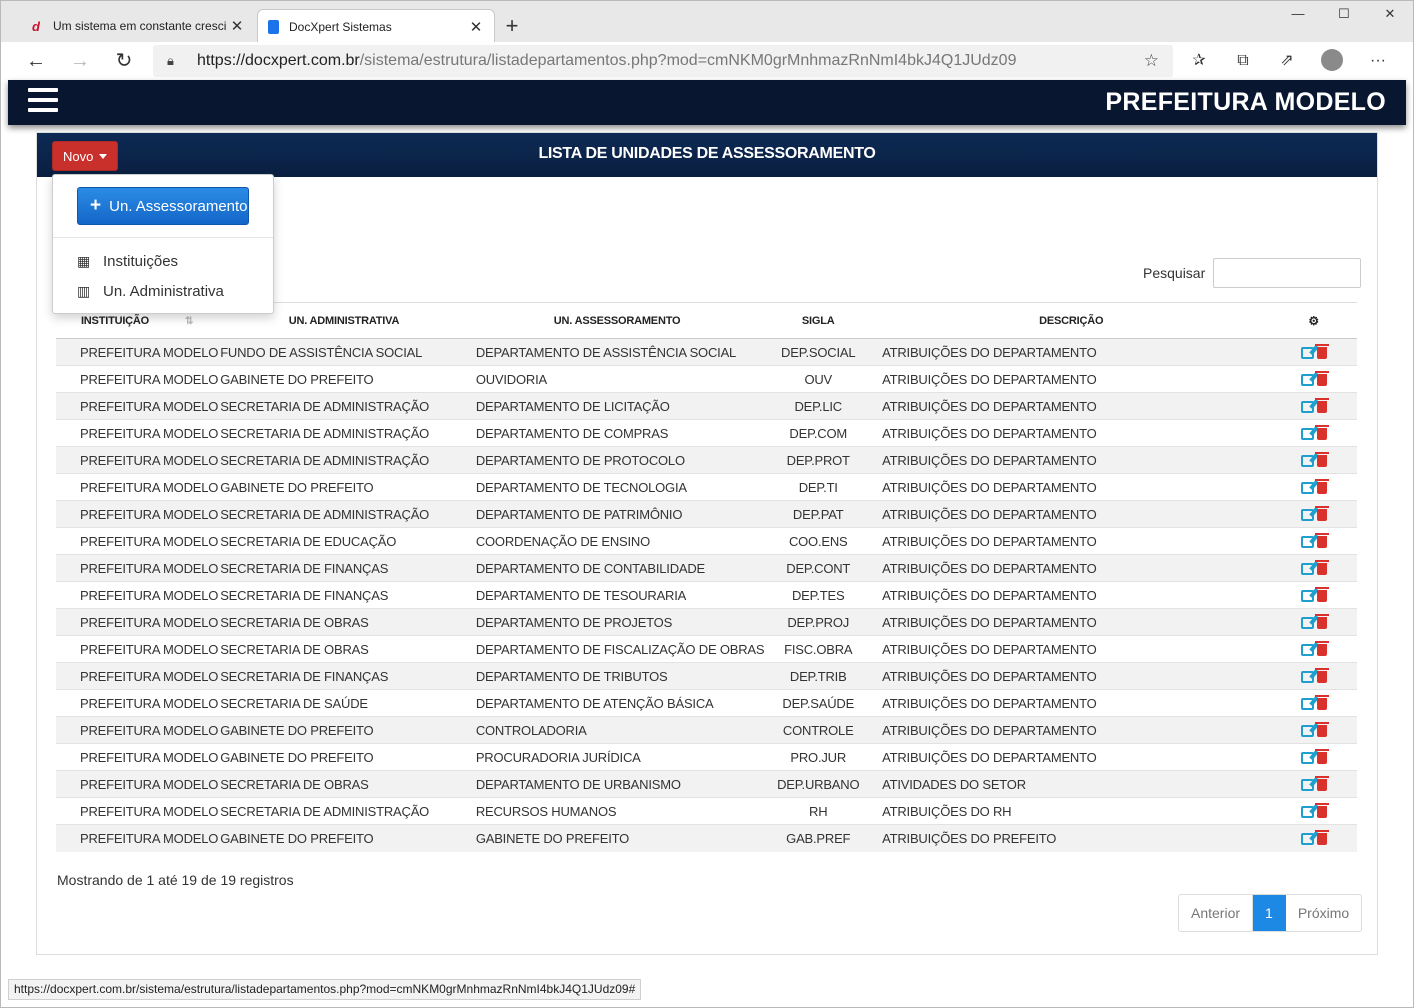 Image resolution: width=1414 pixels, height=1008 pixels. Describe the element at coordinates (707, 153) in the screenshot. I see `page-title: LISTA DE UNIDADES DE ASSESSORAMENTO` at that location.